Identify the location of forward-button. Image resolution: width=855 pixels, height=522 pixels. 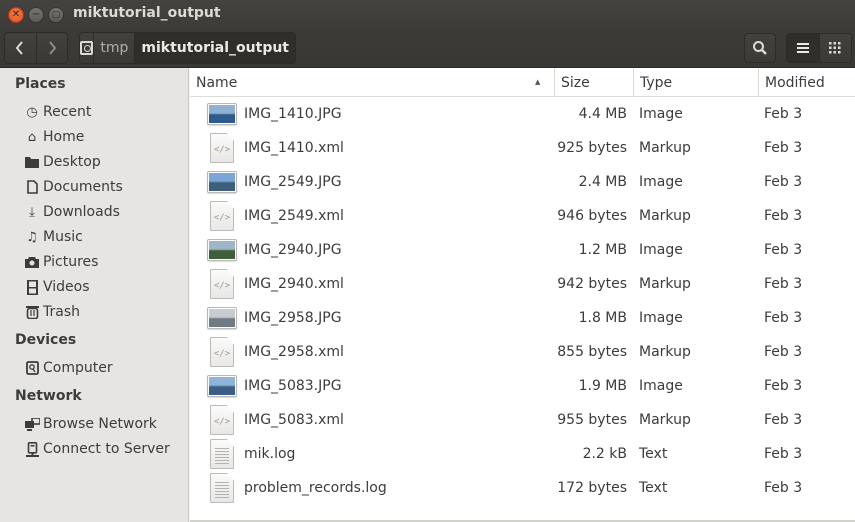
(51, 48).